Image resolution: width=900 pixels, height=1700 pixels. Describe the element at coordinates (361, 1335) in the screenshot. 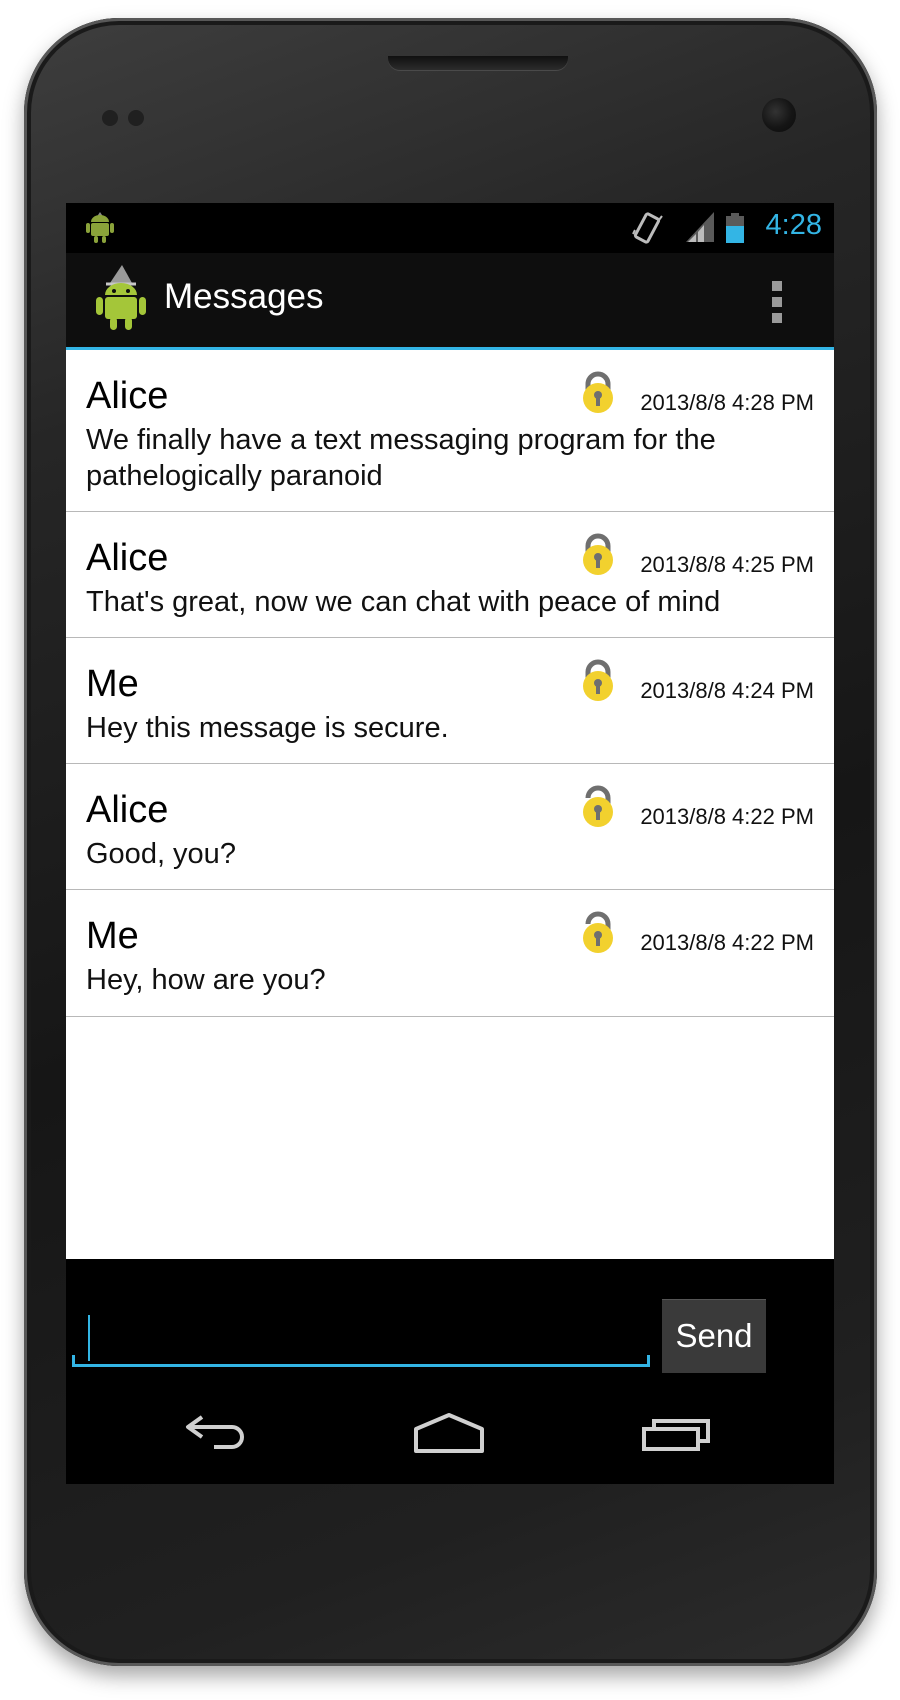

I see `message-input` at that location.